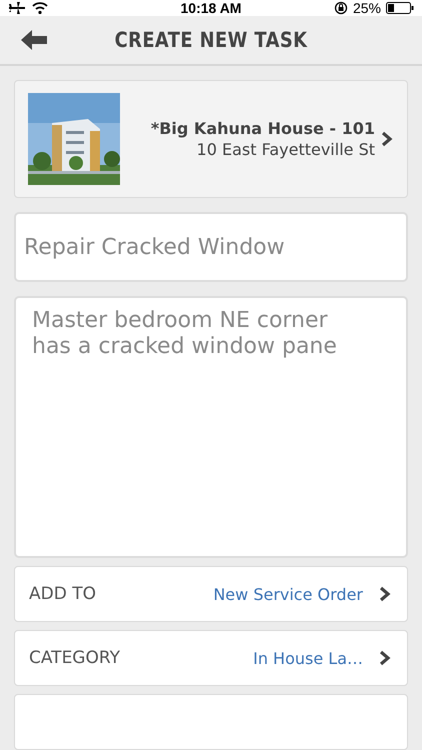  I want to click on property-name: *Big Kahuna House - 101, so click(262, 128).